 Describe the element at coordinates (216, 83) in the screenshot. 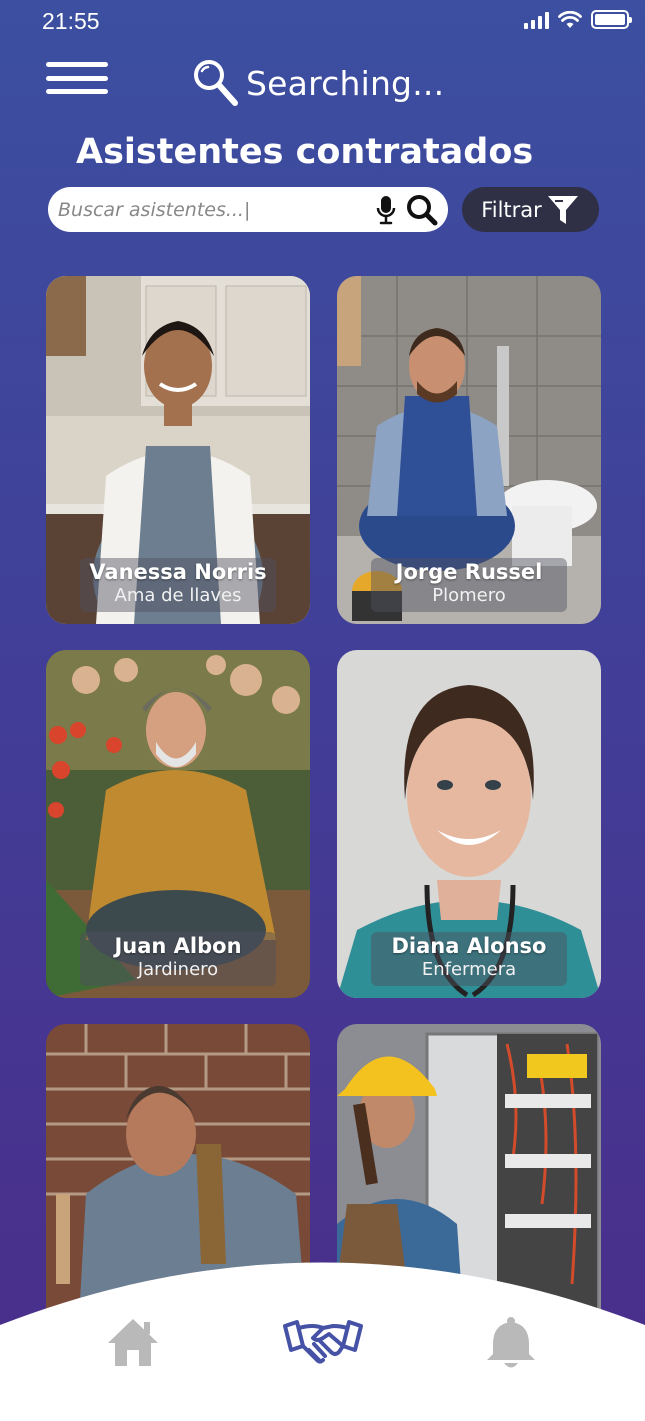

I see `magnifier-icon` at that location.